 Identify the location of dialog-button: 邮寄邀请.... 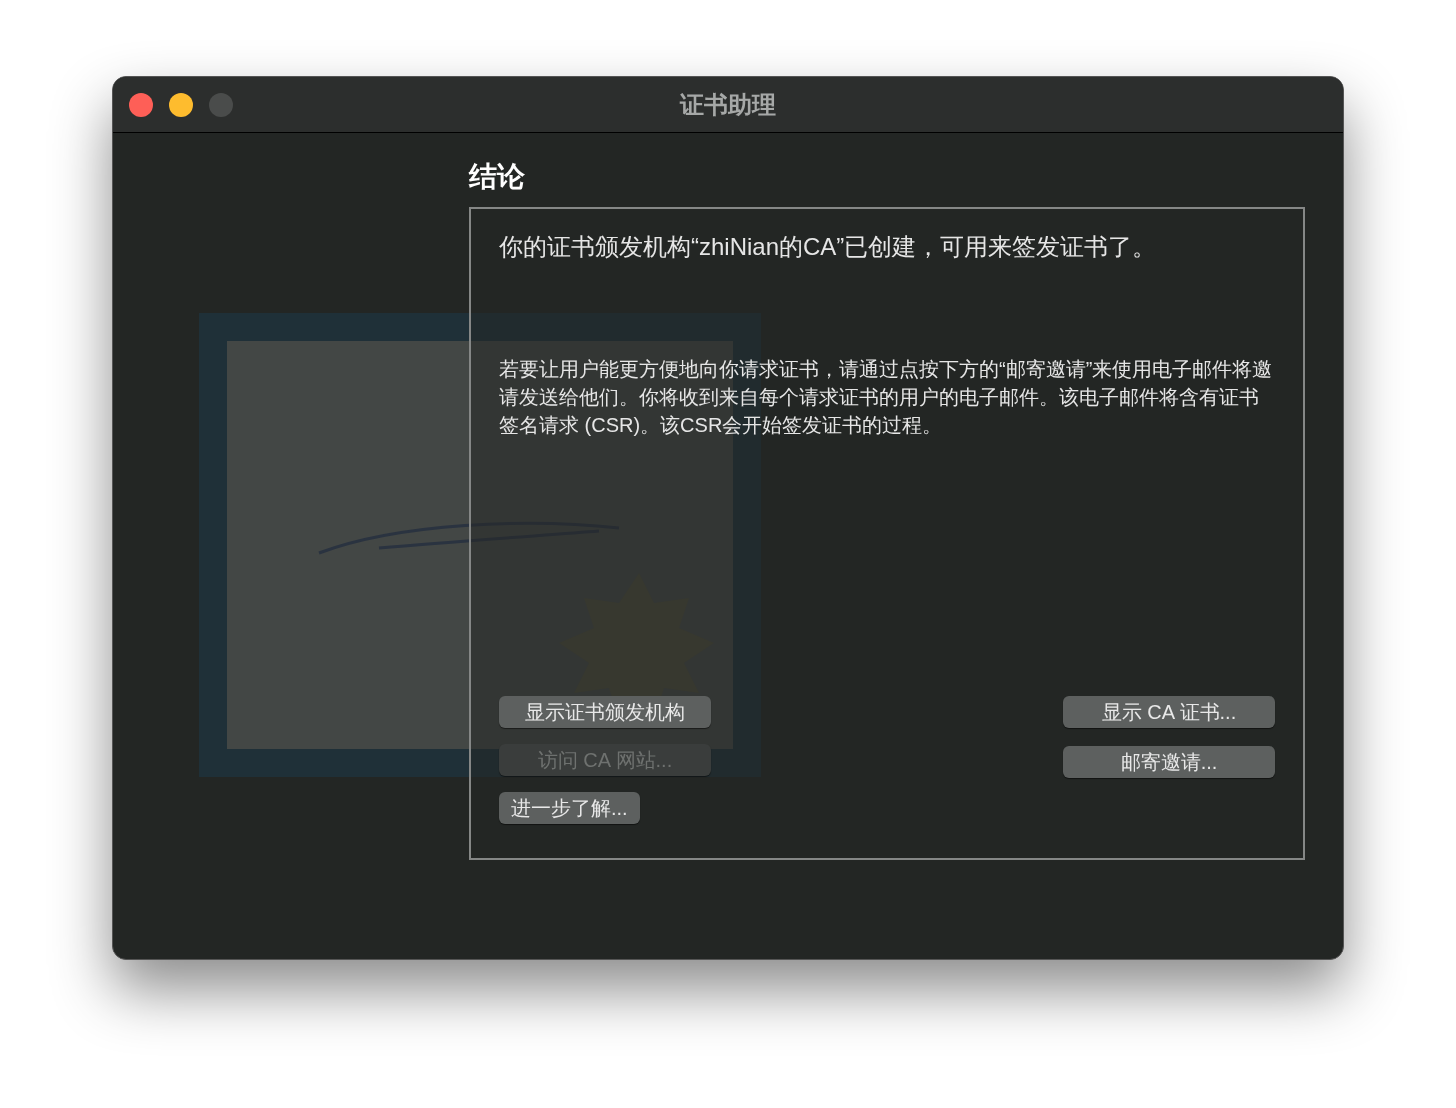
(1169, 762).